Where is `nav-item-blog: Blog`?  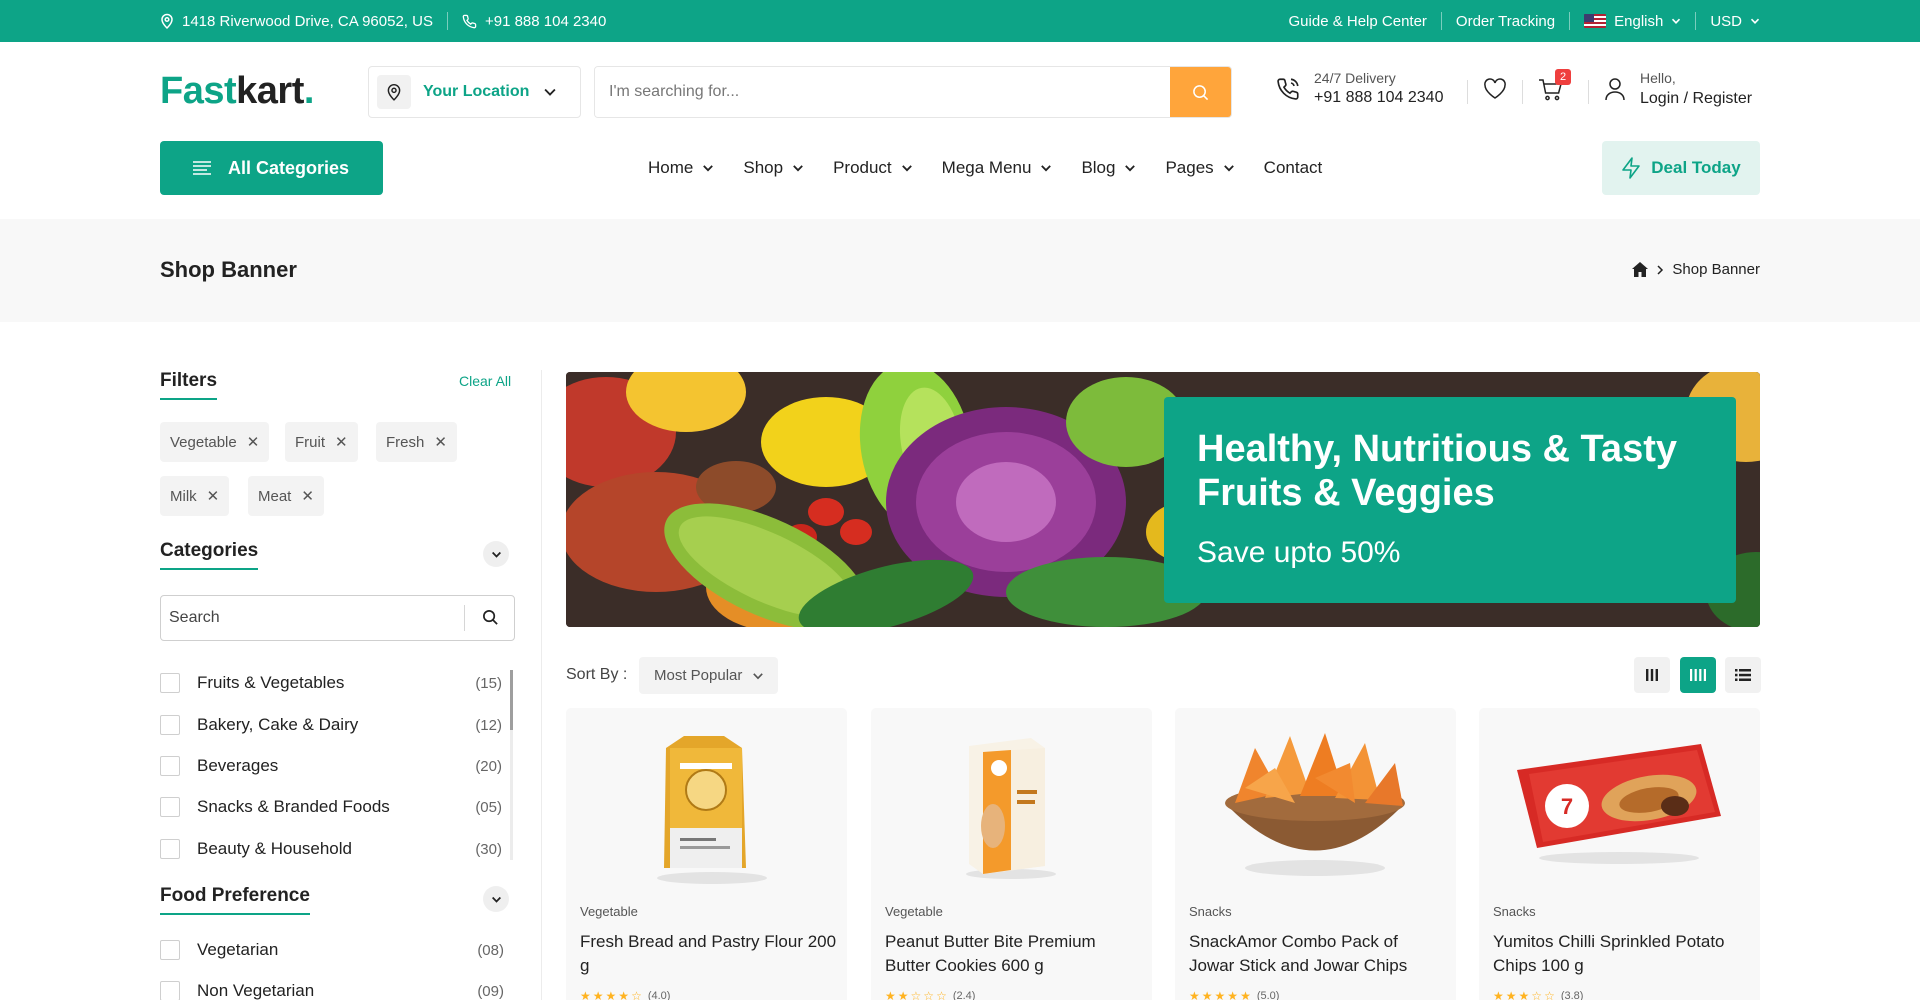
nav-item-blog: Blog is located at coordinates (1108, 168).